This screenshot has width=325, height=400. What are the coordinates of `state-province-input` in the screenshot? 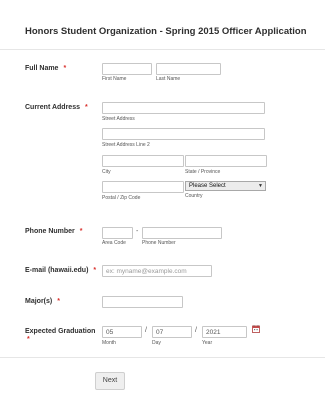 It's located at (226, 161).